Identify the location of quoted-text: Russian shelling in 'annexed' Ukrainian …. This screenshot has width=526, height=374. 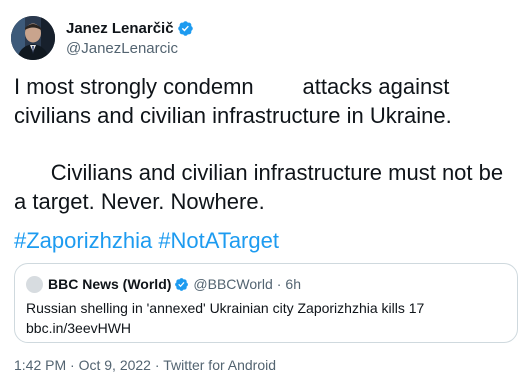
(225, 308).